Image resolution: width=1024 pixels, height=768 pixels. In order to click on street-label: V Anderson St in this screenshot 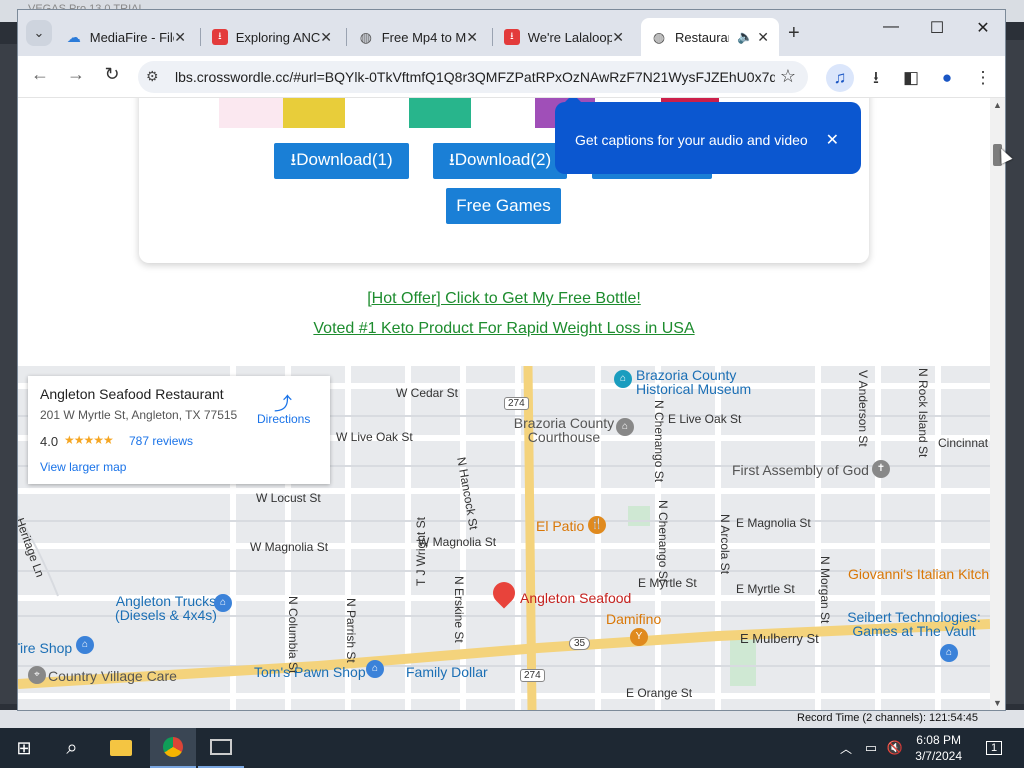, I will do `click(863, 408)`.